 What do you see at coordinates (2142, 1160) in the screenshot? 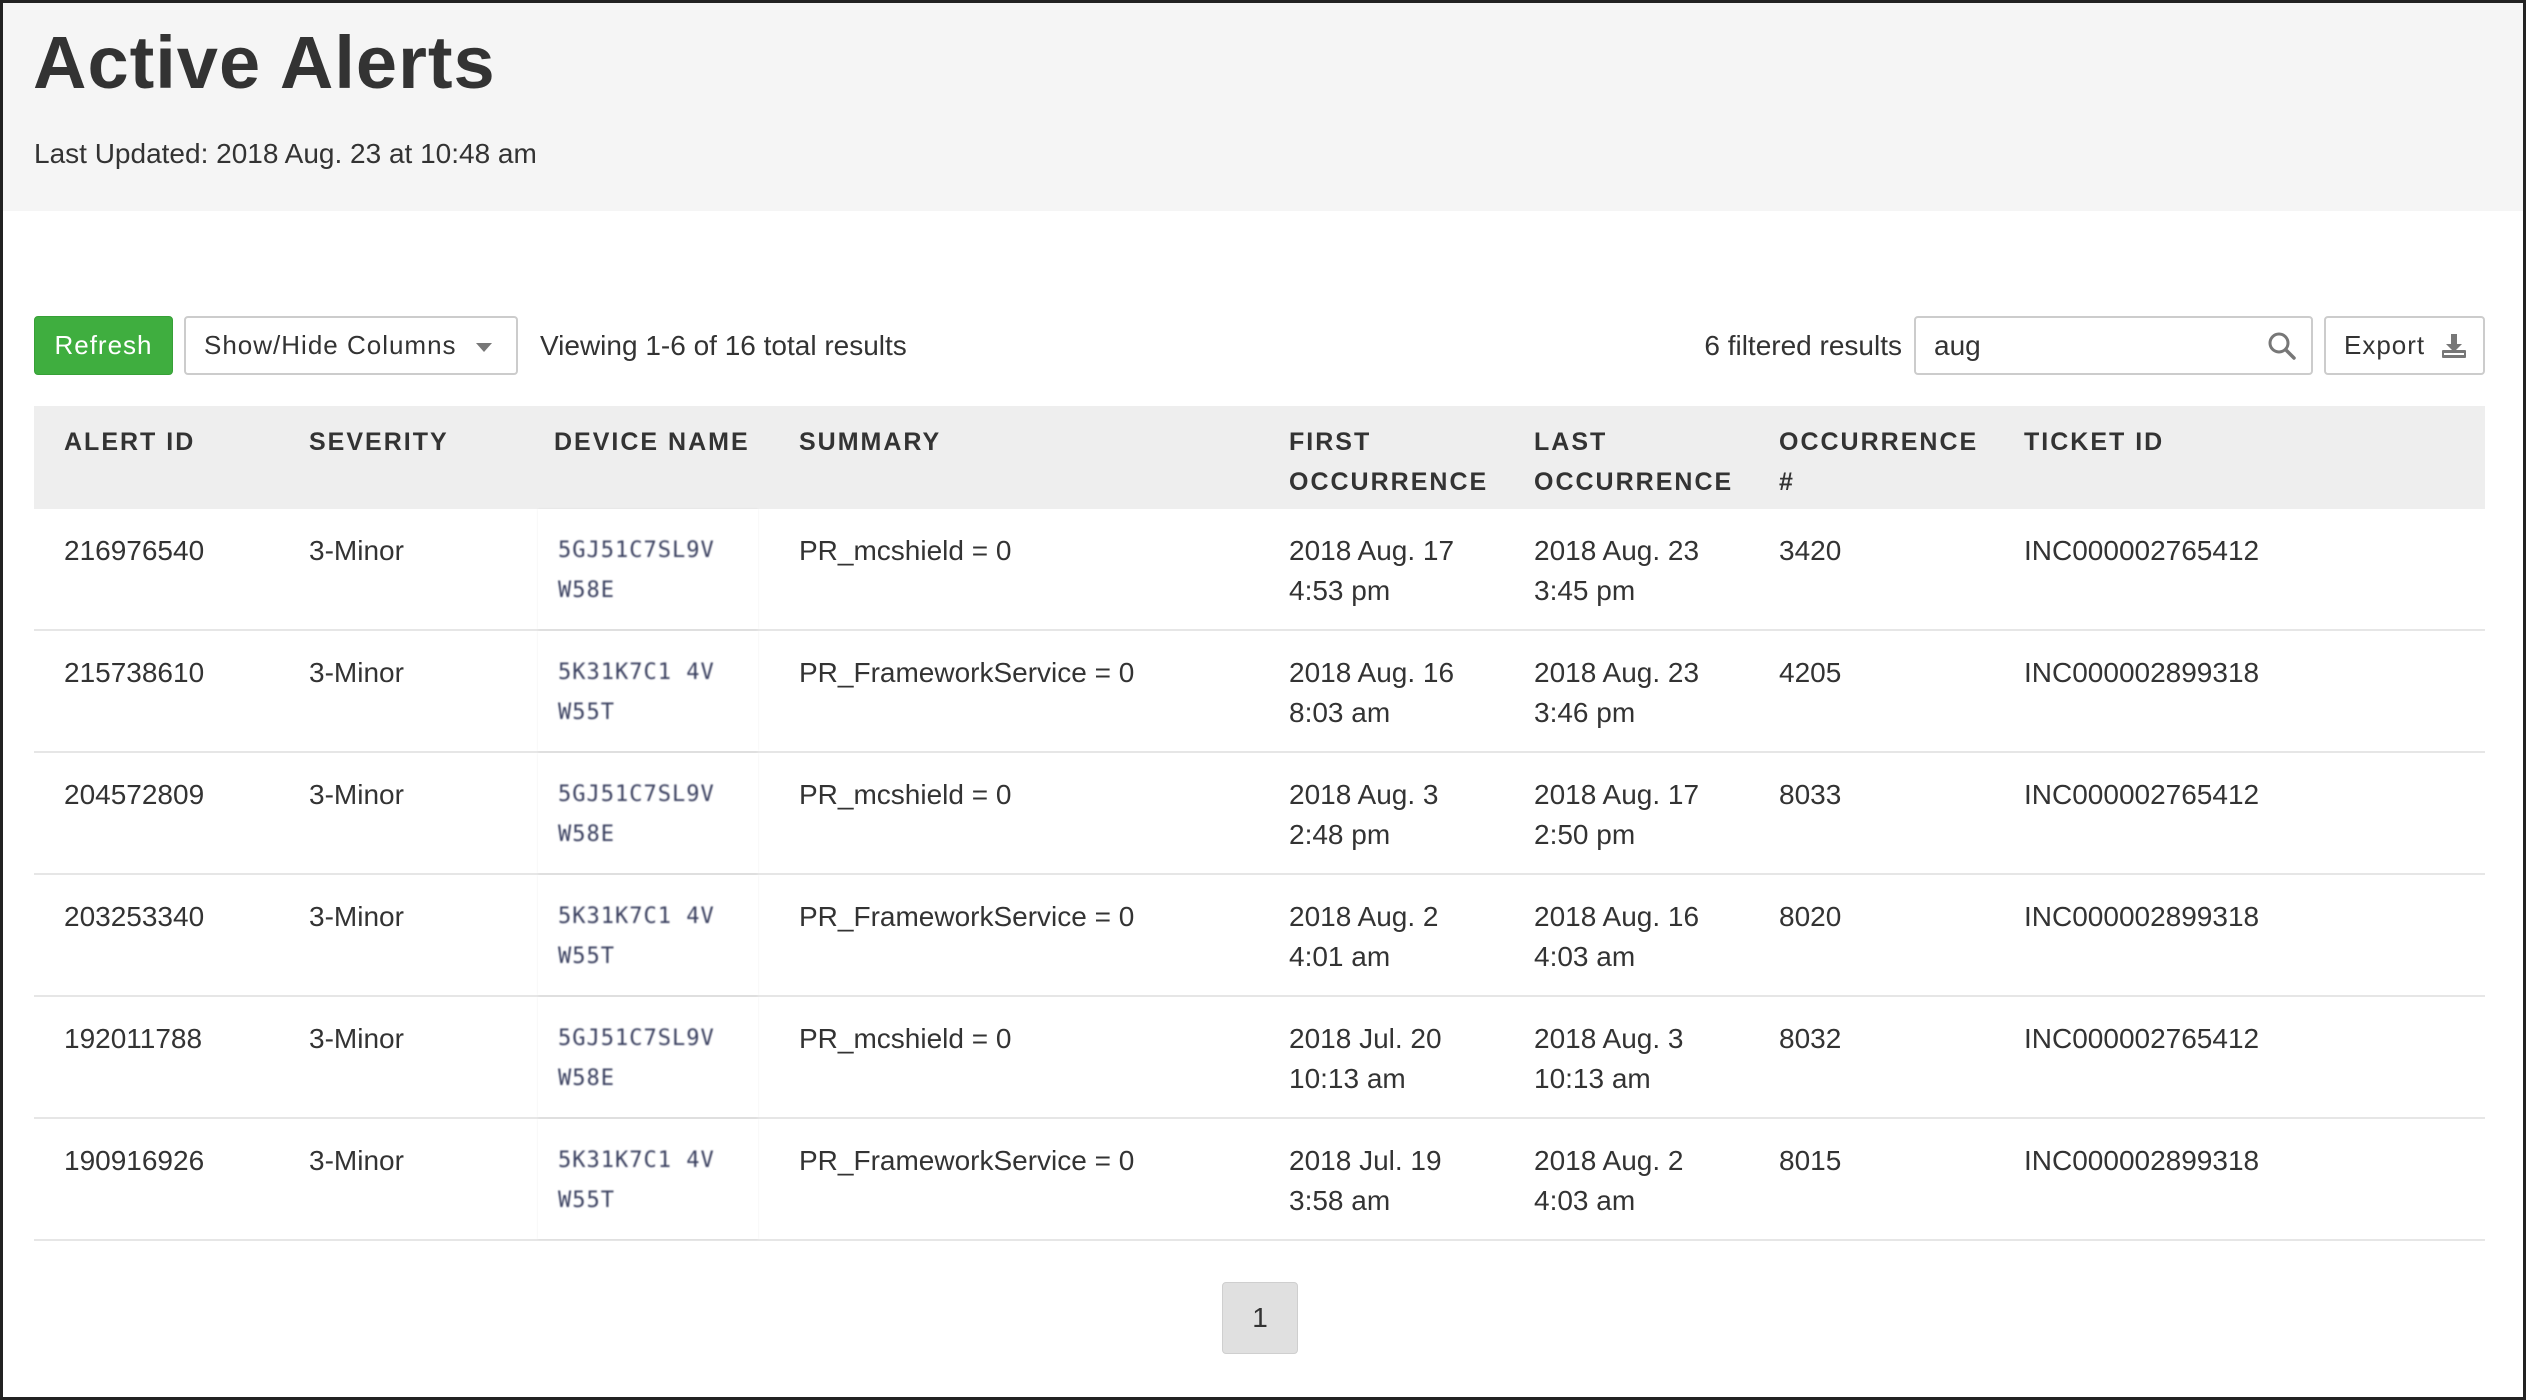
I see `cell-ticket-id: INC000002899318` at bounding box center [2142, 1160].